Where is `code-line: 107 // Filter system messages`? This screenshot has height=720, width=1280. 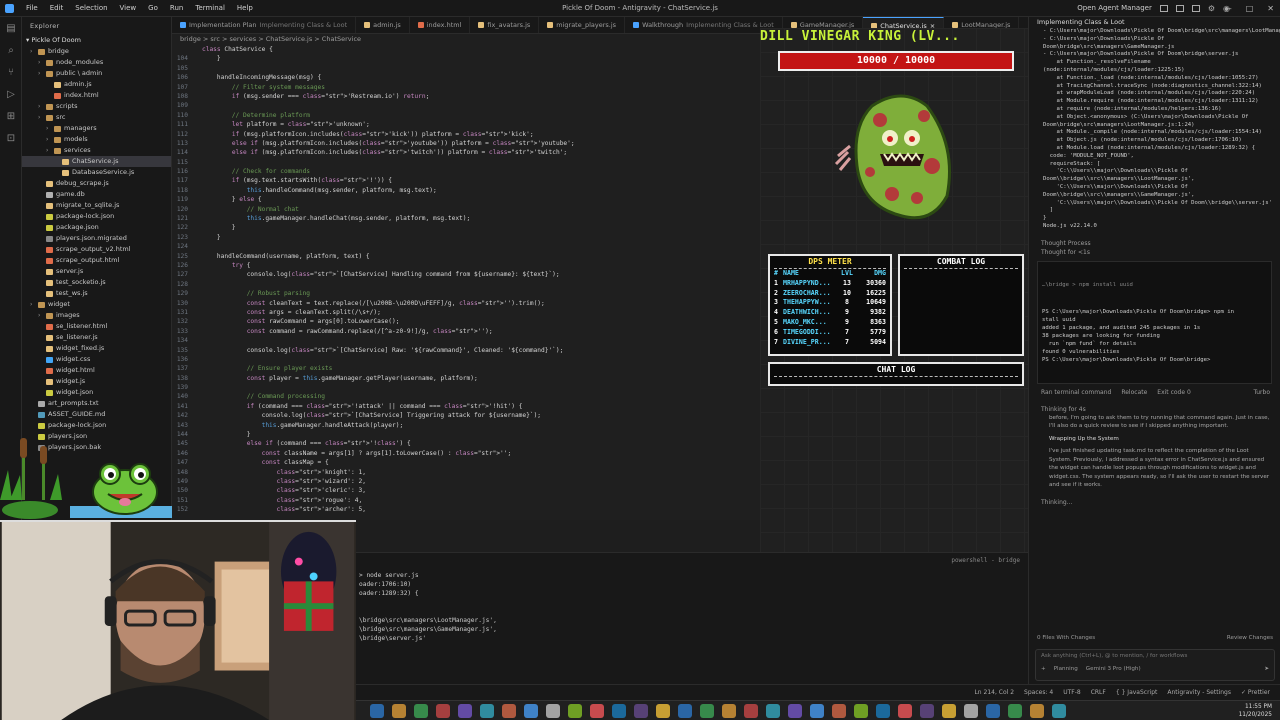 code-line: 107 // Filter system messages is located at coordinates (467, 87).